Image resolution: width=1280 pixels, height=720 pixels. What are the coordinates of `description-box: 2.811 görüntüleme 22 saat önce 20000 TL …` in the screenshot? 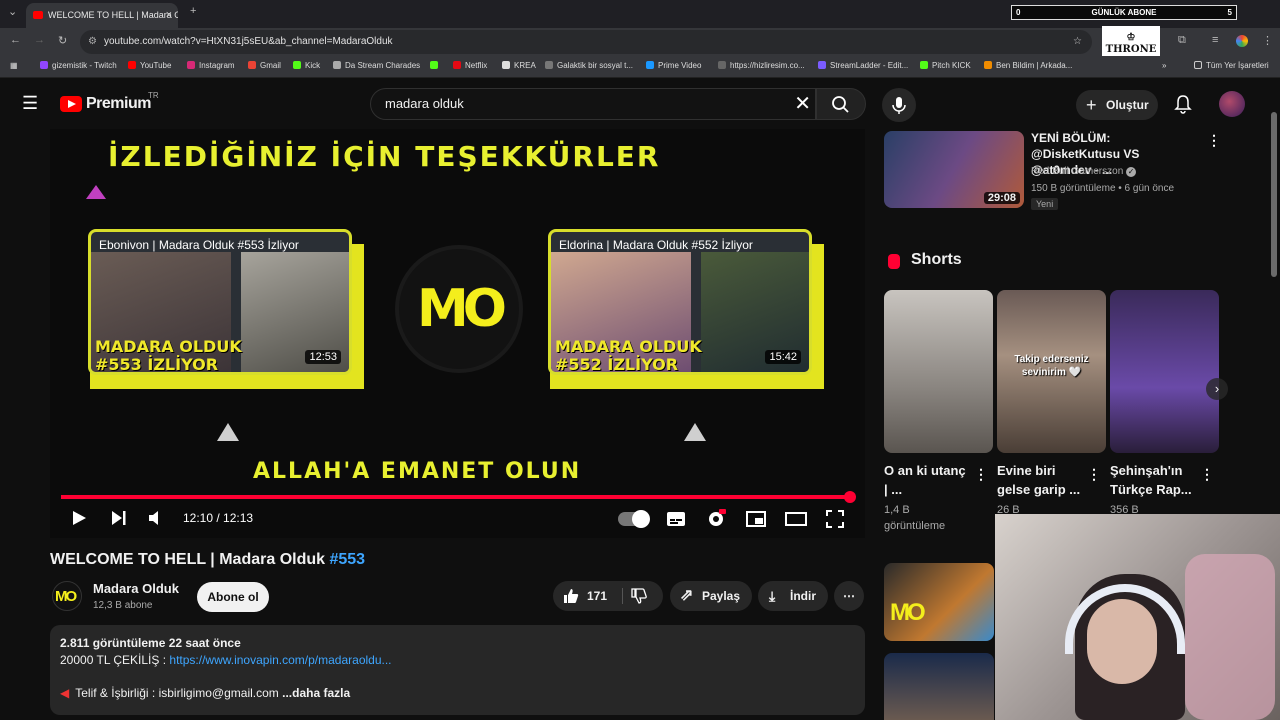 It's located at (457, 670).